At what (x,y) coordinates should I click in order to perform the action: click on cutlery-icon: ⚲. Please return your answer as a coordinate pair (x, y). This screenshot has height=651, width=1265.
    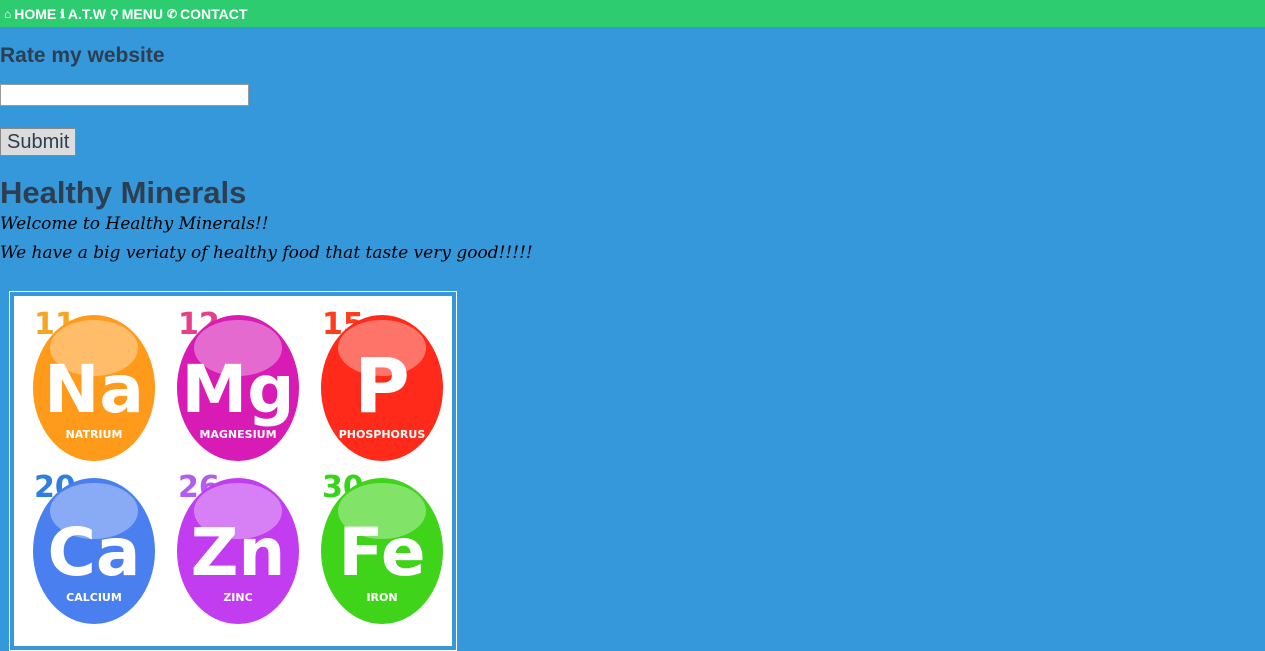
    Looking at the image, I should click on (114, 13).